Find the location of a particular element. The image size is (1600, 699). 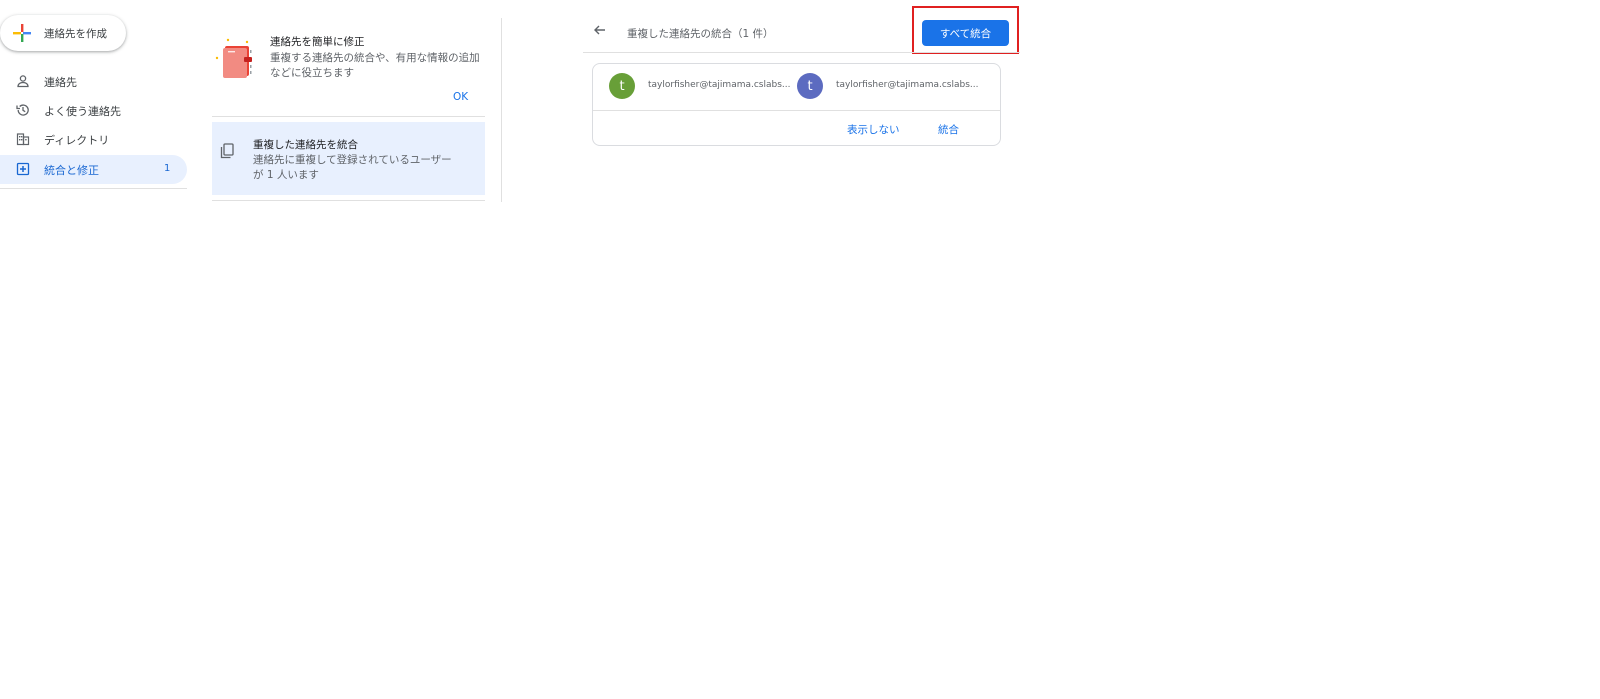

page-title: 重複した連絡先の統合（1 件） is located at coordinates (700, 34).